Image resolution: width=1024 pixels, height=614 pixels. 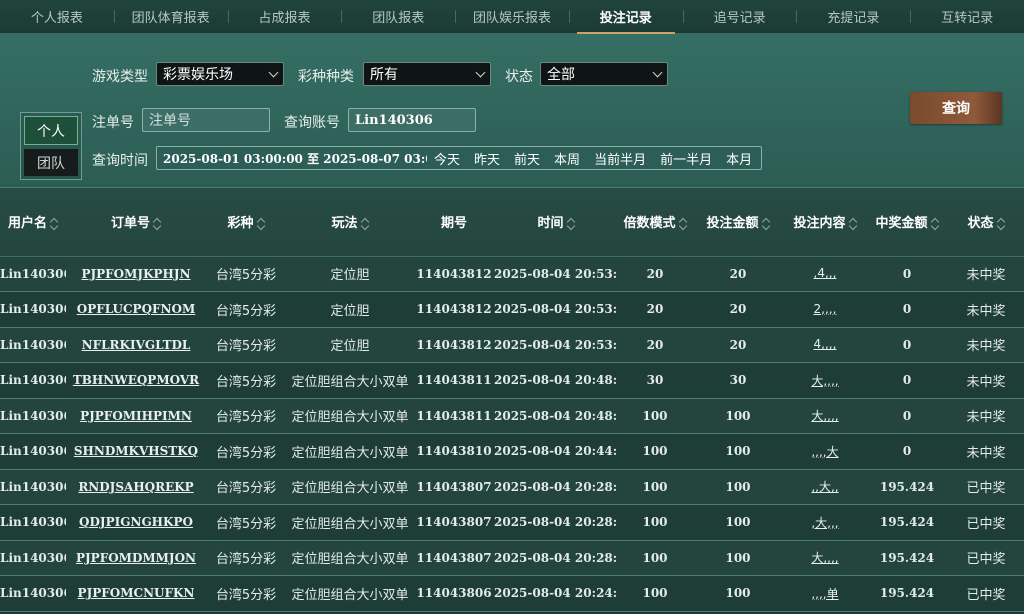 What do you see at coordinates (136, 222) in the screenshot?
I see `column-header-2: 订单号` at bounding box center [136, 222].